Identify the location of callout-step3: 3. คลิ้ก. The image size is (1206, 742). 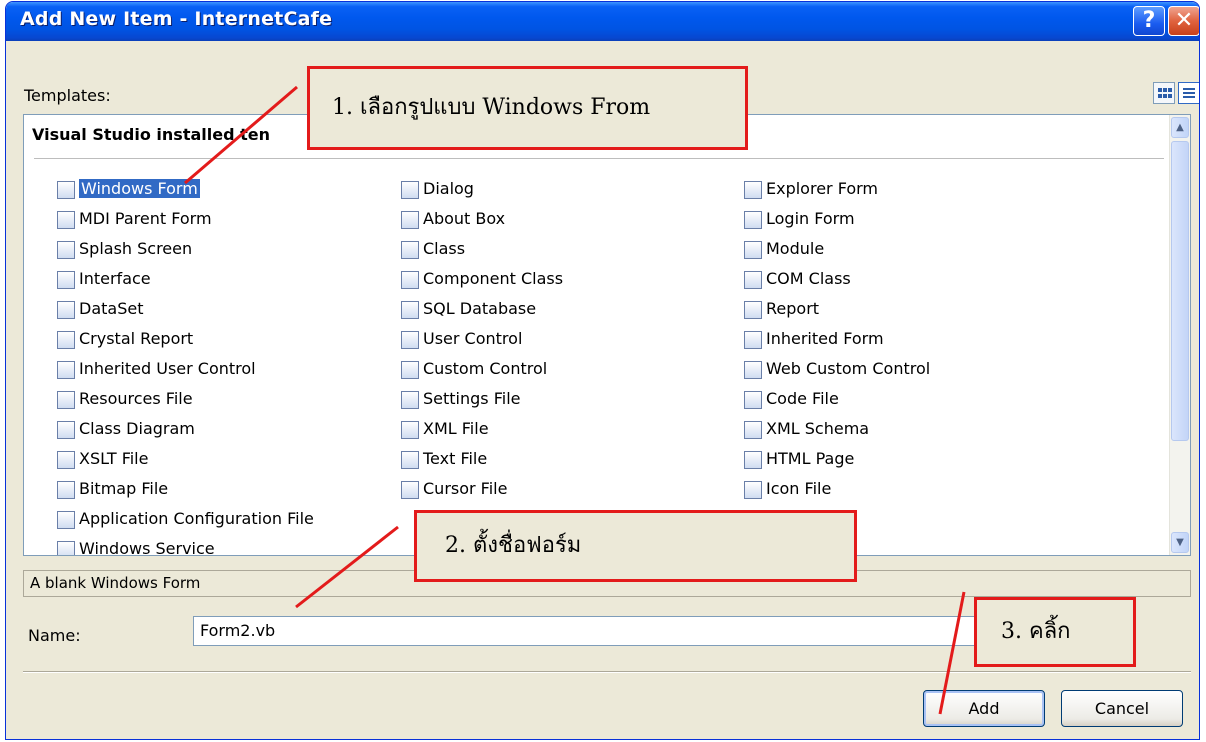
(1055, 632).